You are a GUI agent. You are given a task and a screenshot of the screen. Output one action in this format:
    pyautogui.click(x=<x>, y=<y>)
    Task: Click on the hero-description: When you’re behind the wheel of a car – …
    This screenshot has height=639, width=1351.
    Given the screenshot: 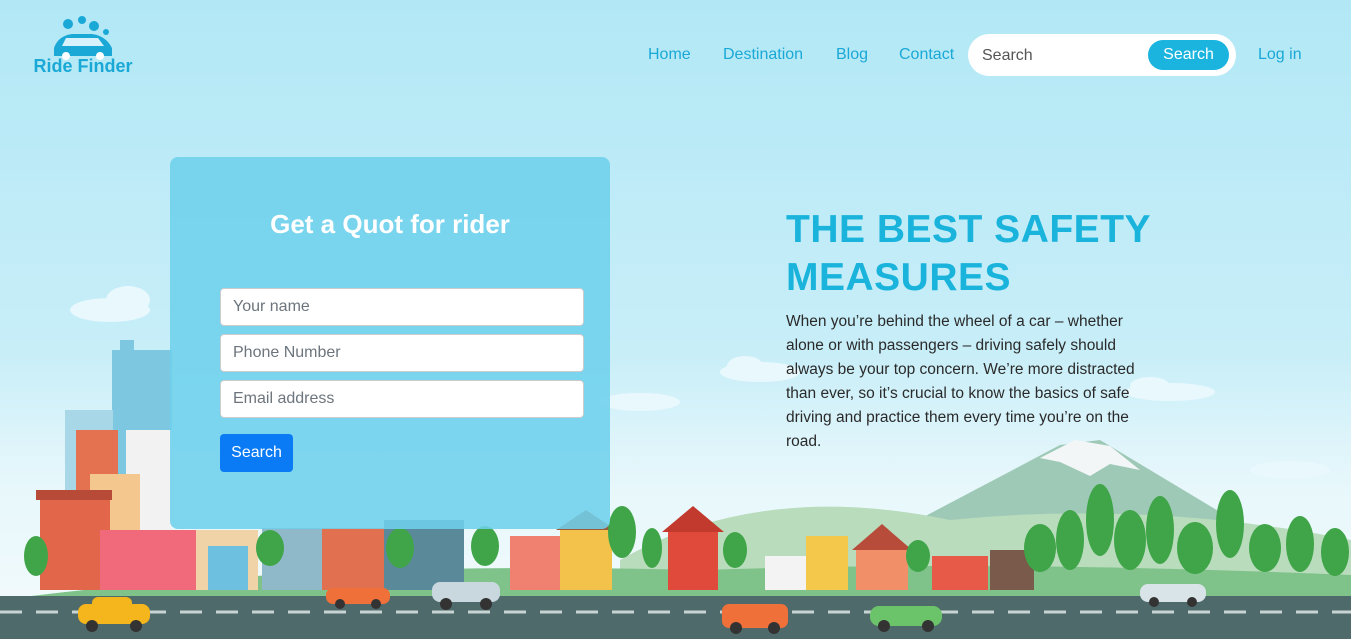 What is the action you would take?
    pyautogui.click(x=960, y=381)
    